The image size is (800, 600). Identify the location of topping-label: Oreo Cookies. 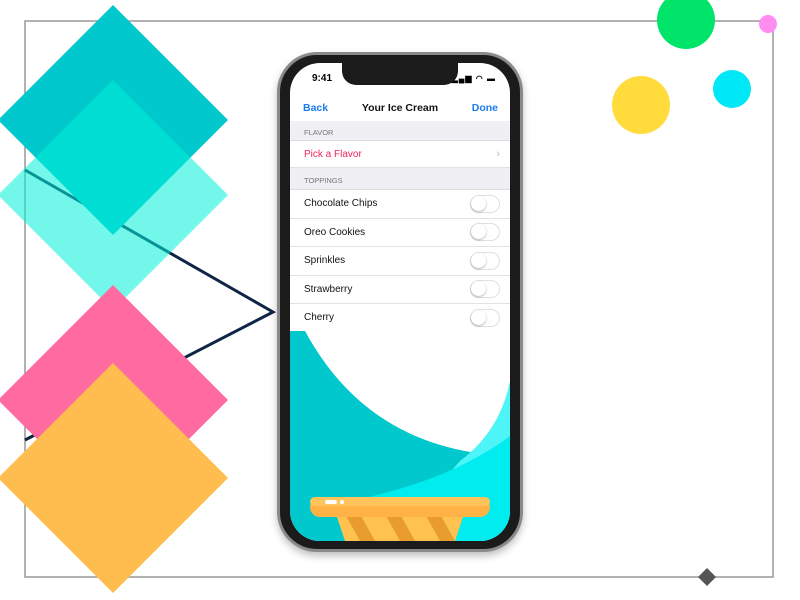
(335, 232).